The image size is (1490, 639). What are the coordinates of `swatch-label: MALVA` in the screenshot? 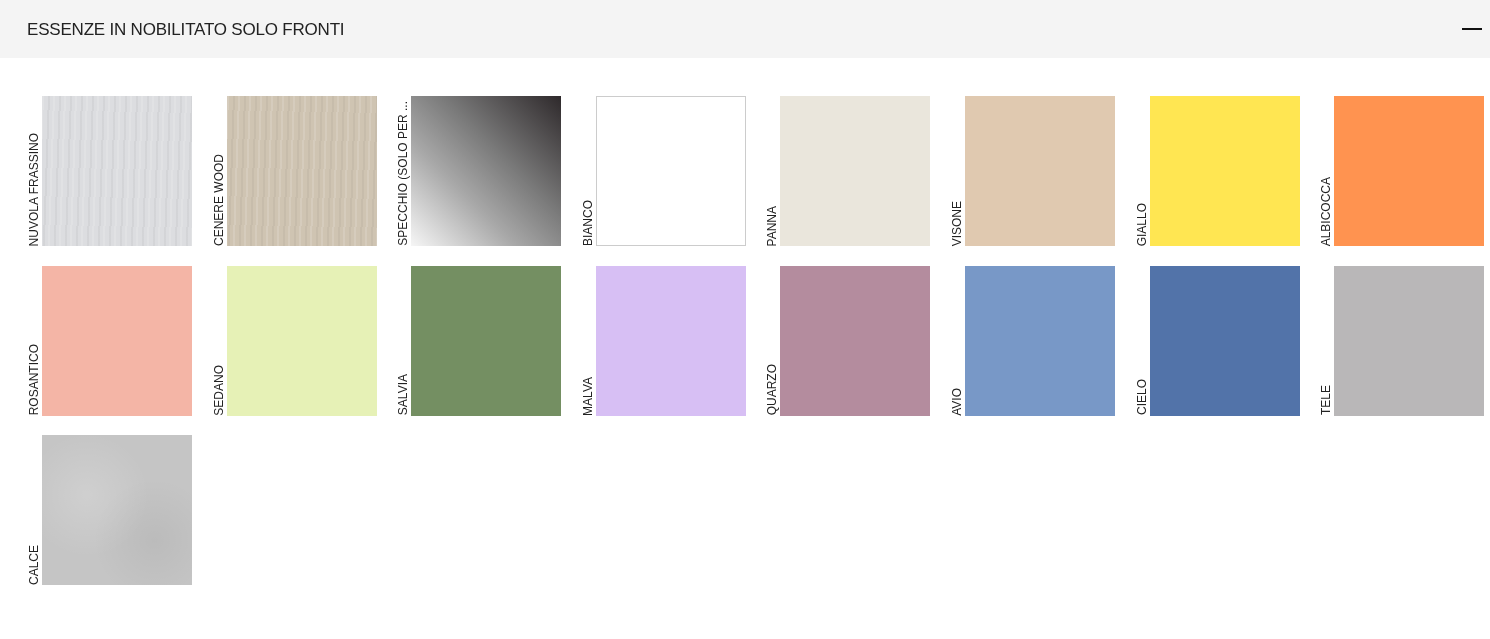 It's located at (588, 396).